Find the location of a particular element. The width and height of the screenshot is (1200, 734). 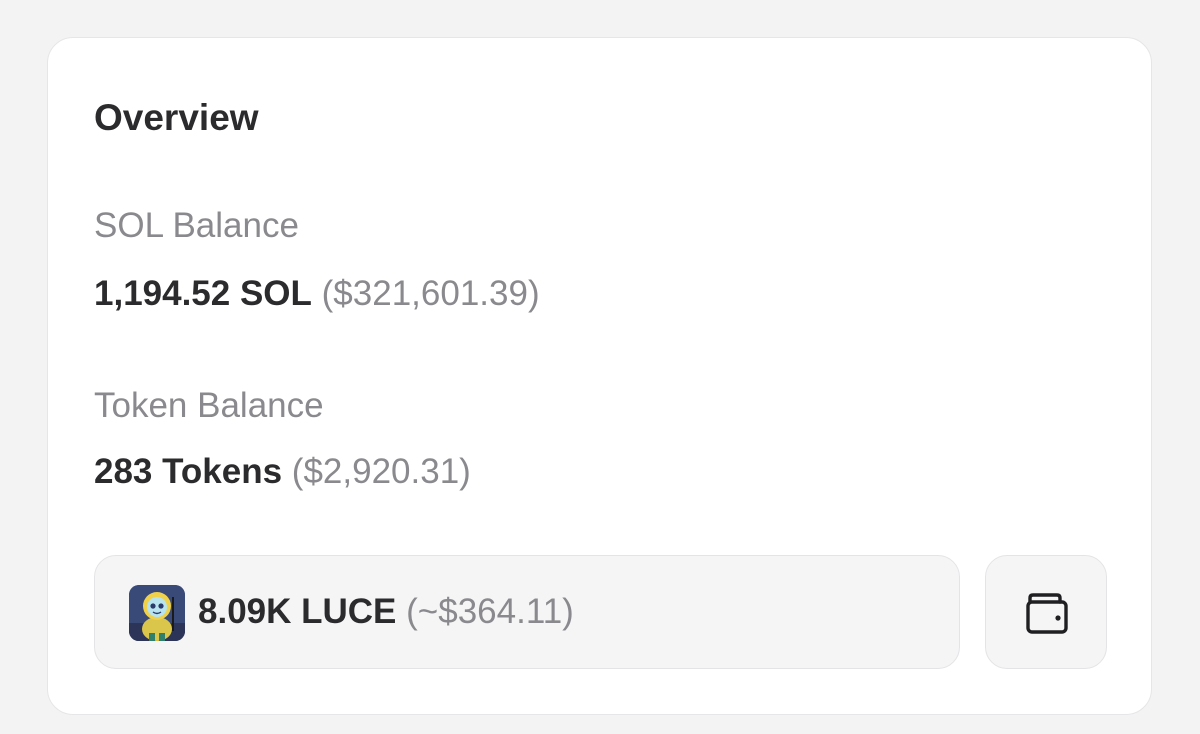

token-balance-value: 283 Tokens ($2,920.31) is located at coordinates (282, 472).